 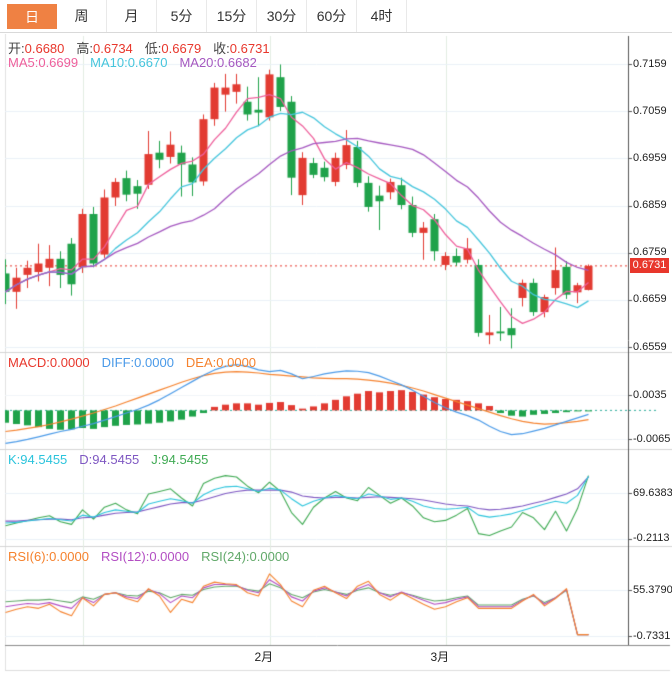 I want to click on y-axis-label: 69.6383, so click(x=652, y=492).